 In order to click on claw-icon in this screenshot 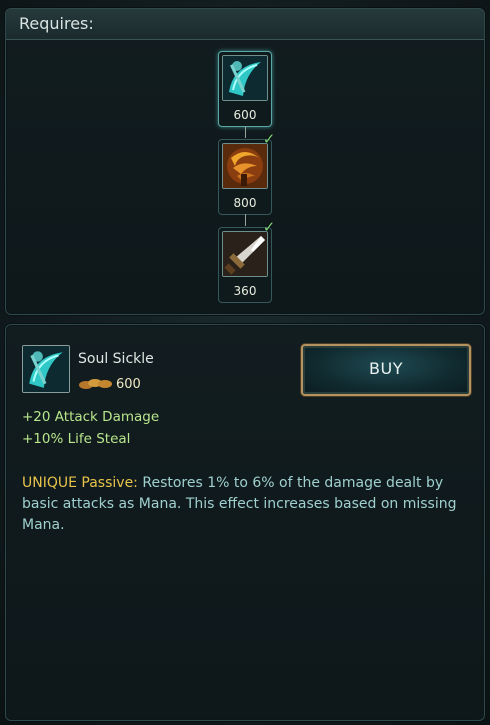, I will do `click(245, 166)`.